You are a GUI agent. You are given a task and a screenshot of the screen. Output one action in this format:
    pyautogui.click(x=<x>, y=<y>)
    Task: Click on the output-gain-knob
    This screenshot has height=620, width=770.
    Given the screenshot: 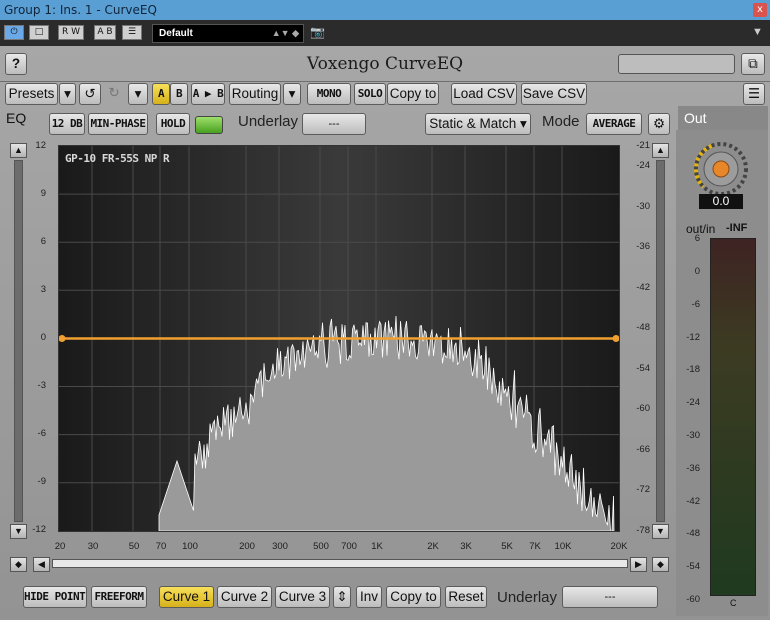 What is the action you would take?
    pyautogui.click(x=721, y=169)
    